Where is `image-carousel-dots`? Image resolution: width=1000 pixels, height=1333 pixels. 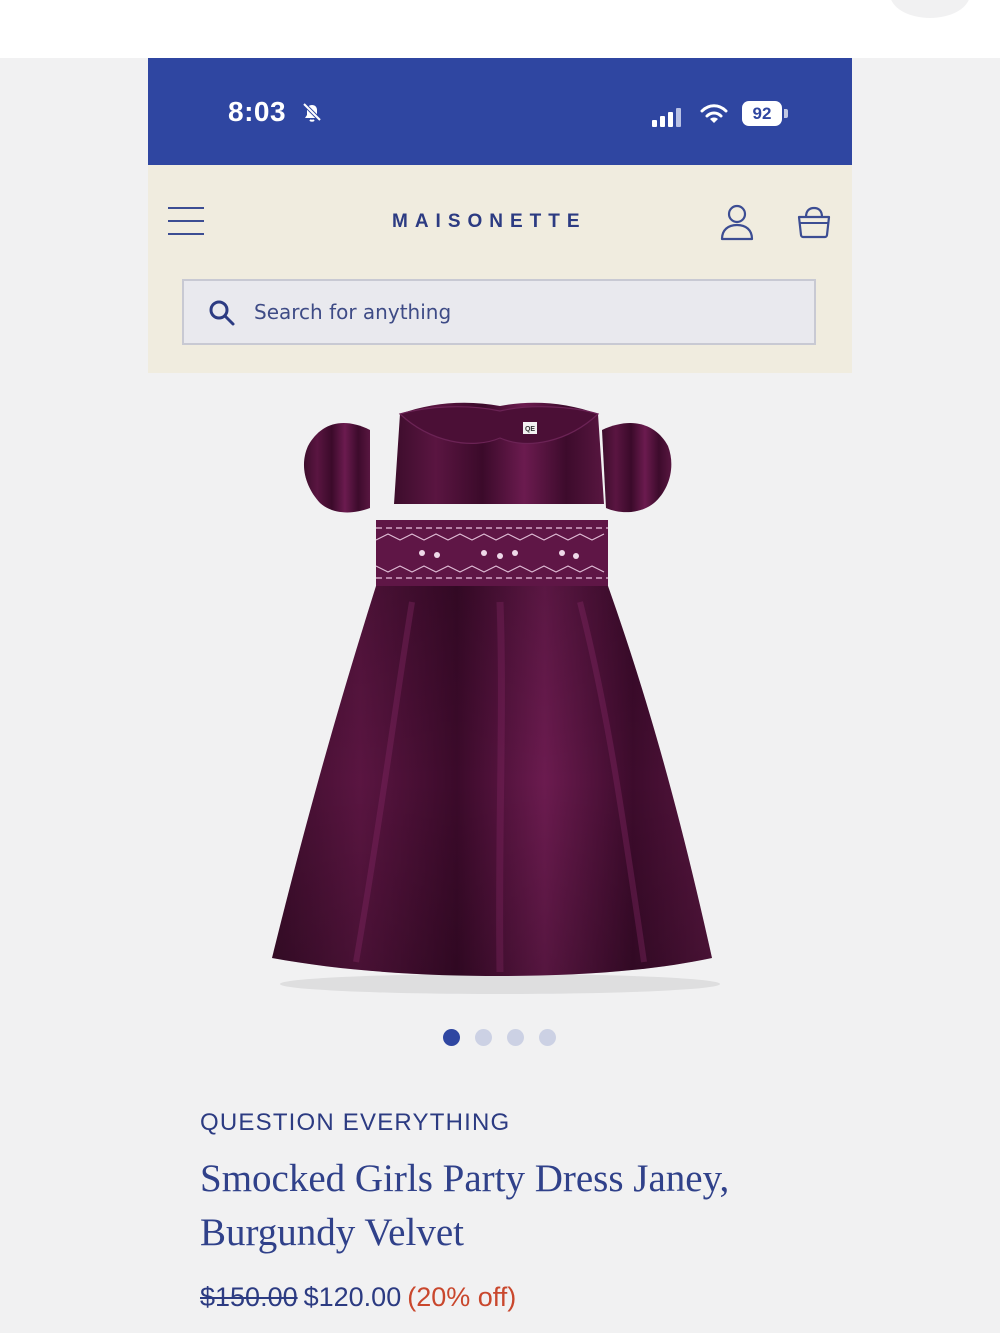
image-carousel-dots is located at coordinates (503, 1038).